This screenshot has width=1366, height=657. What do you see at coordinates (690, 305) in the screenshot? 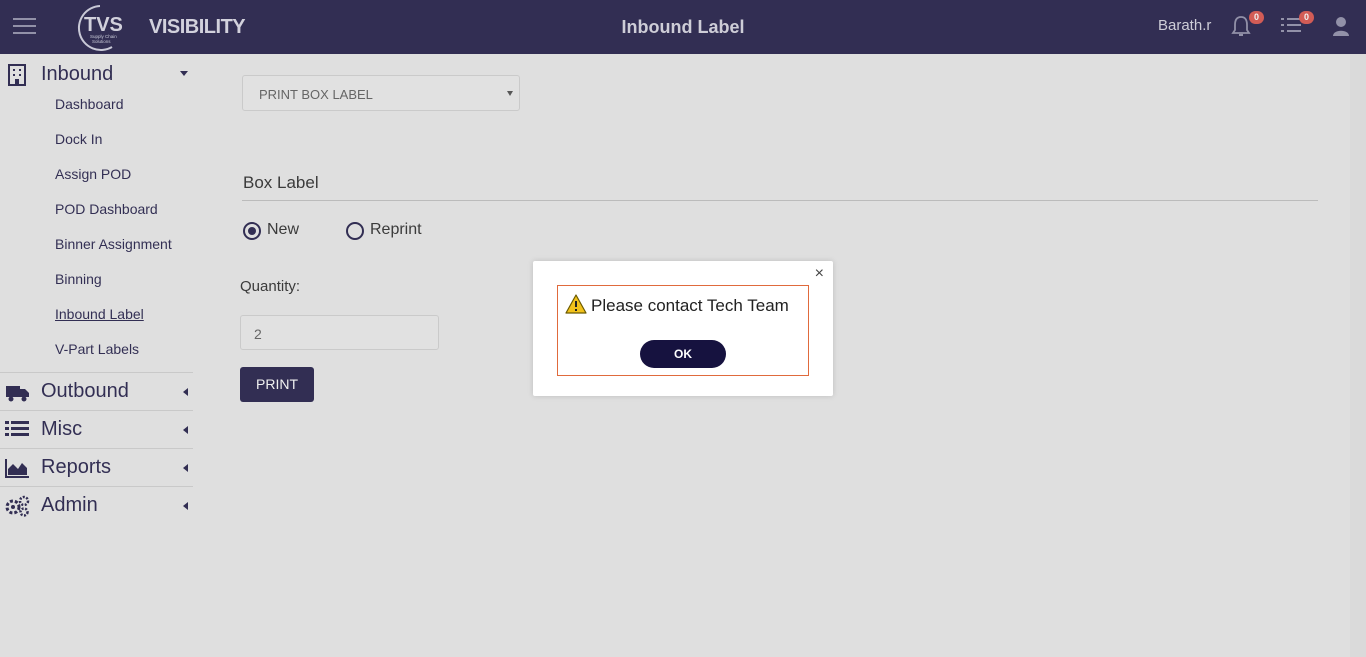
I see `alert-message: Please contact Tech Team` at bounding box center [690, 305].